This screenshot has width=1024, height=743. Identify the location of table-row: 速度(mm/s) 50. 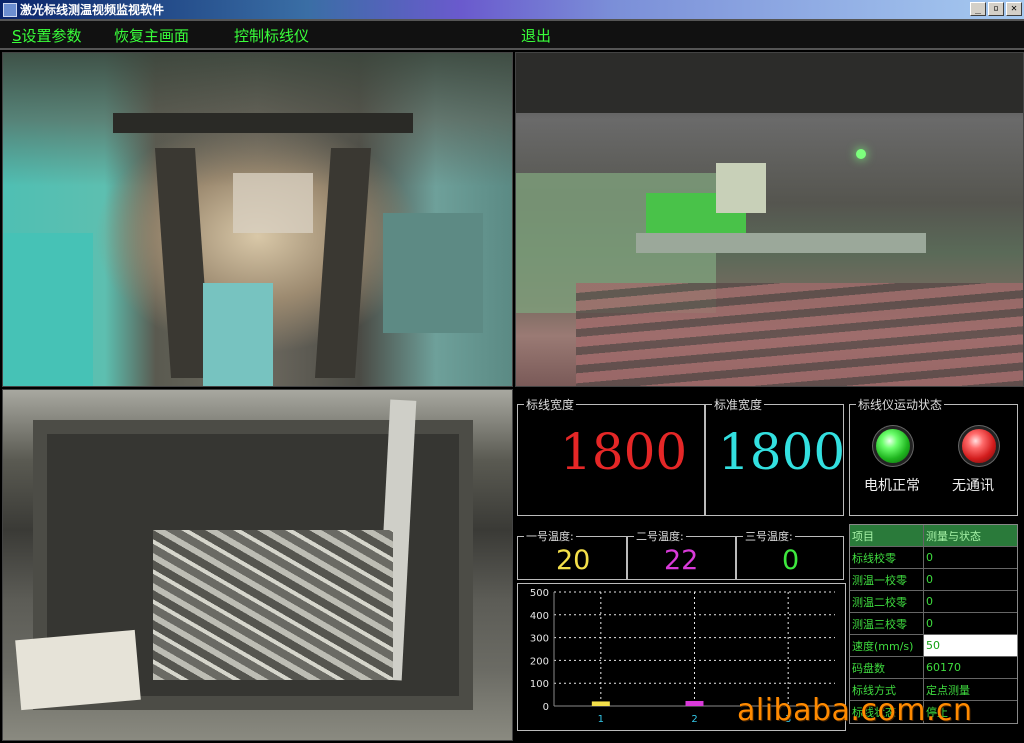
(933, 646).